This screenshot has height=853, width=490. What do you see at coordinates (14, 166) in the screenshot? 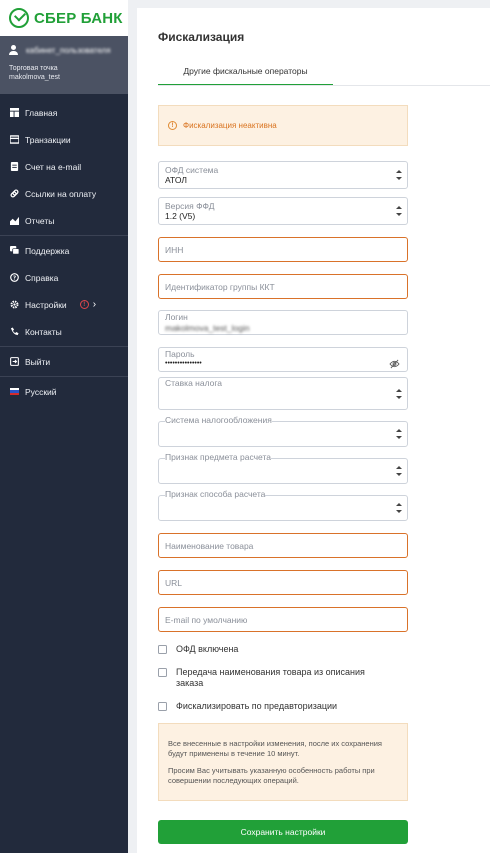
I see `invoice-icon` at bounding box center [14, 166].